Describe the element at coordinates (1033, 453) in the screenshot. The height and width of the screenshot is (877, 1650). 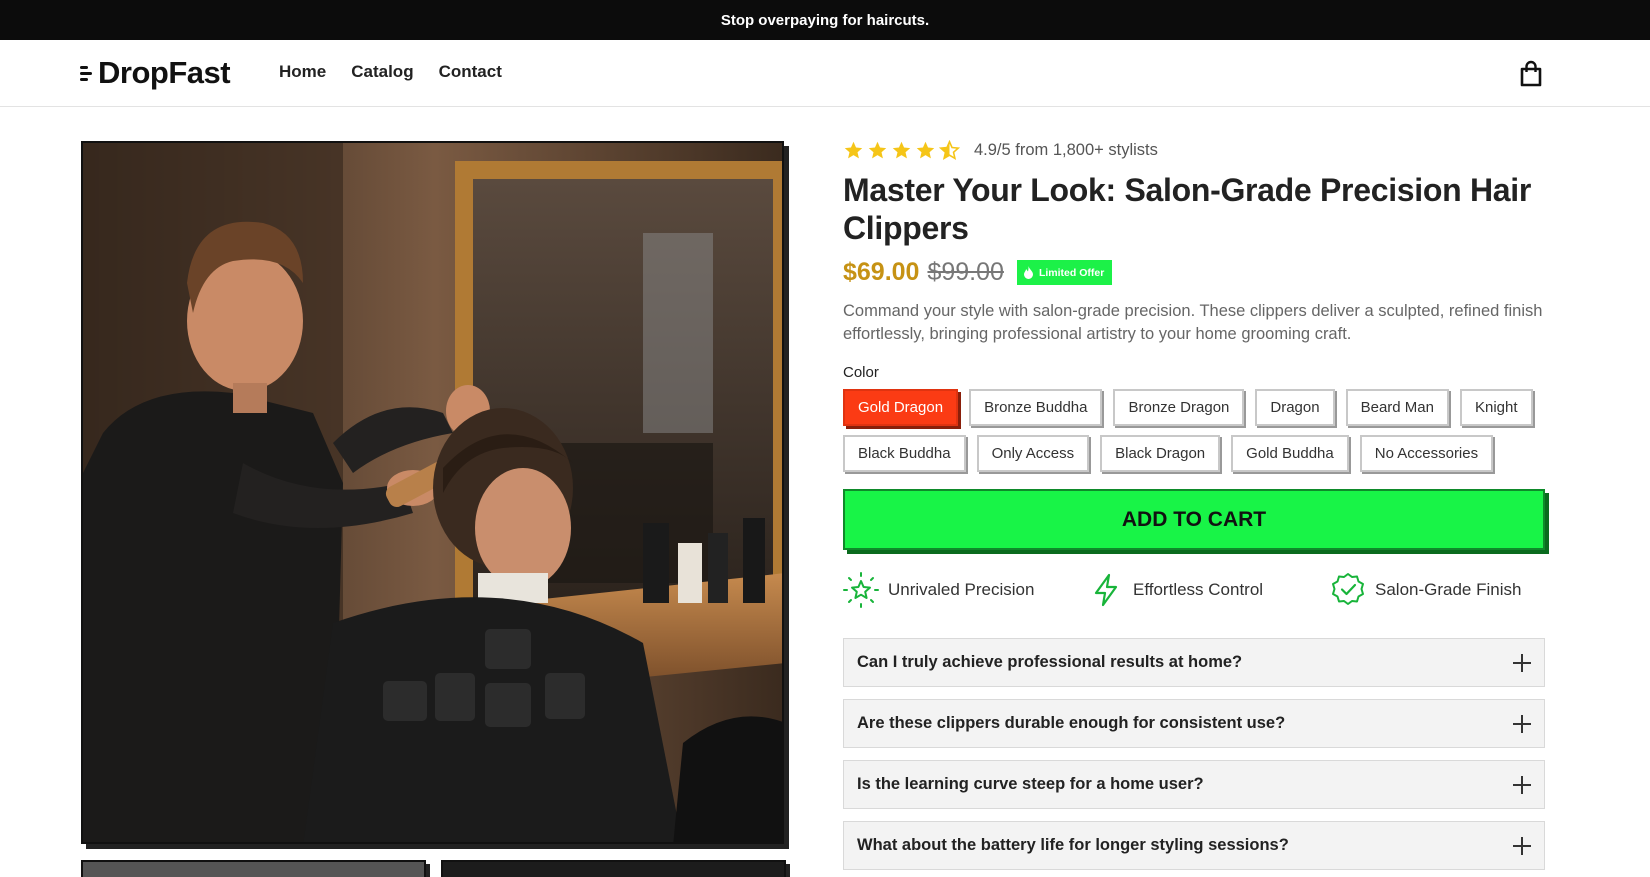
I see `variant-only-access: Only Access` at that location.